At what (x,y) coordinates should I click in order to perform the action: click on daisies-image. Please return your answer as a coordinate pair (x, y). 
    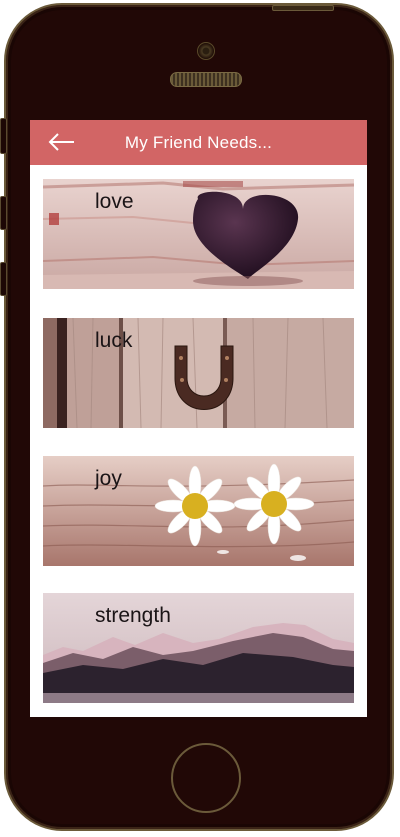
    Looking at the image, I should click on (198, 511).